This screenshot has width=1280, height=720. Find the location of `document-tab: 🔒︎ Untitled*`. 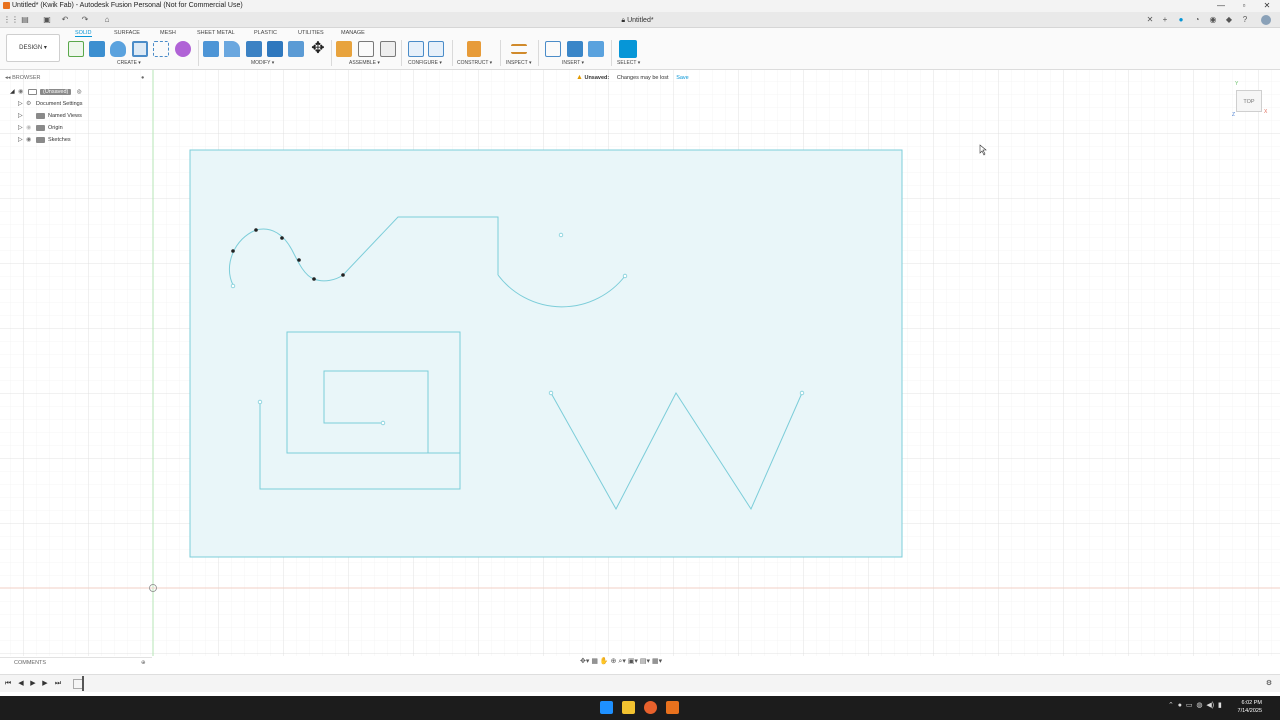

document-tab: 🔒︎ Untitled* is located at coordinates (637, 20).